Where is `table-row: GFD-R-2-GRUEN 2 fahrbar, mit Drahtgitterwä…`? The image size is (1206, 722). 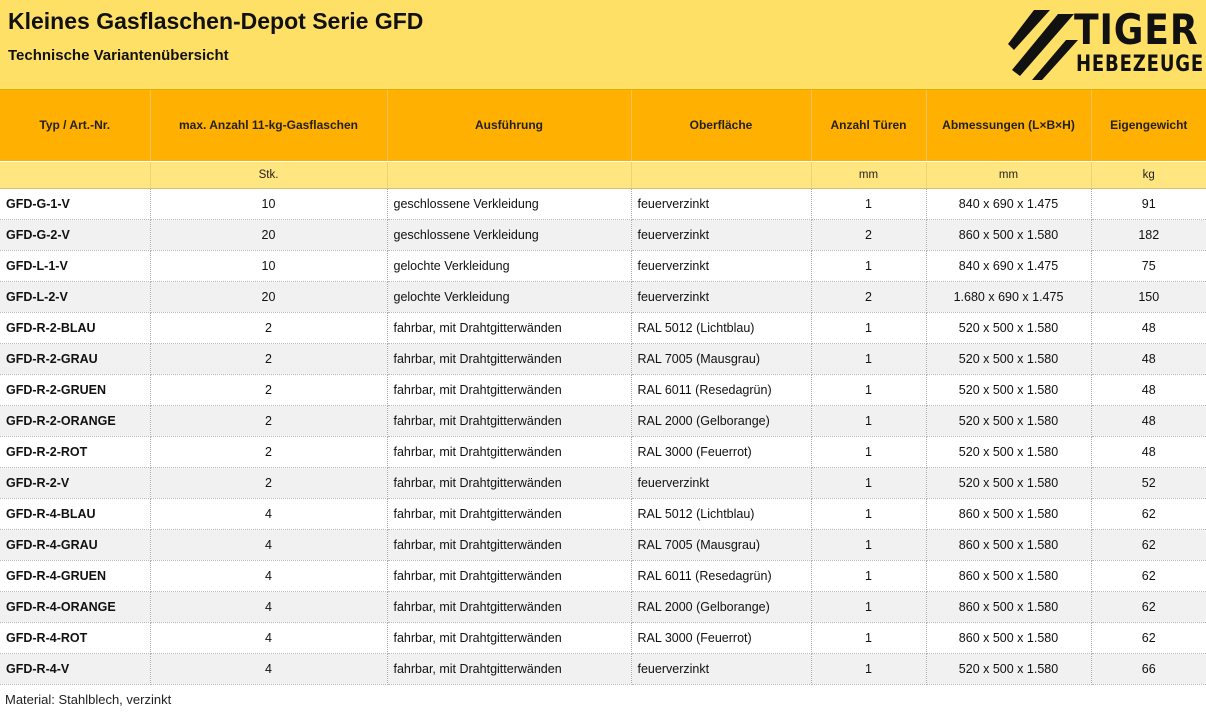 table-row: GFD-R-2-GRUEN 2 fahrbar, mit Drahtgitterwä… is located at coordinates (603, 390).